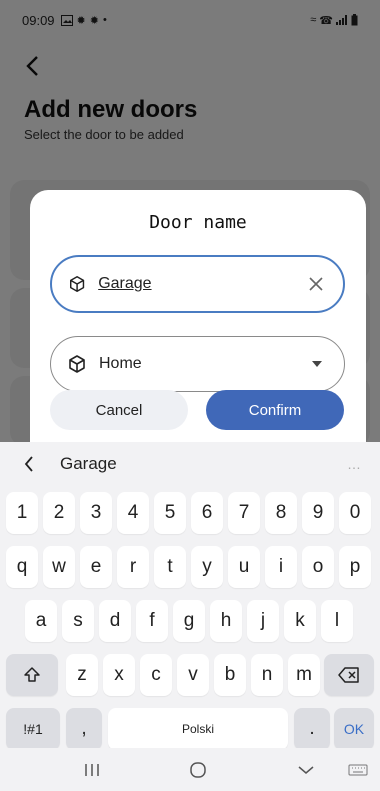 Image resolution: width=380 pixels, height=791 pixels. I want to click on key-o: o, so click(318, 567).